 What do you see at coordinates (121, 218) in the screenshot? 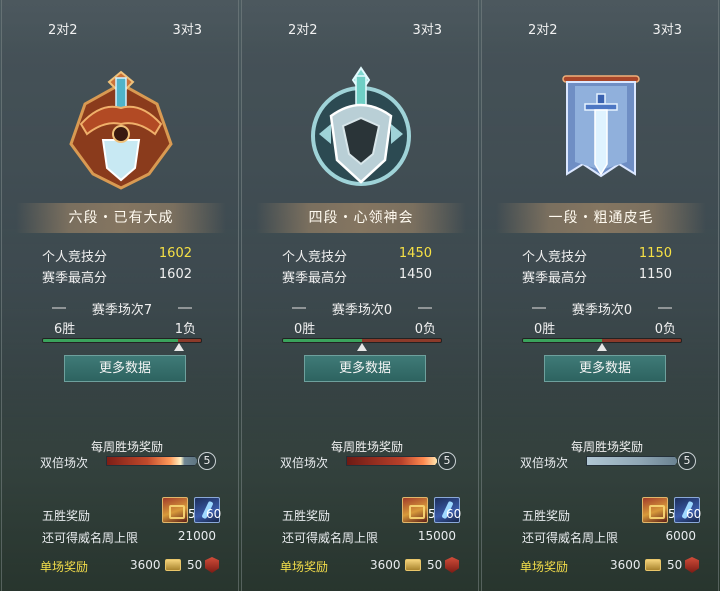
I see `rank-title-banner: 六段・已有大成` at bounding box center [121, 218].